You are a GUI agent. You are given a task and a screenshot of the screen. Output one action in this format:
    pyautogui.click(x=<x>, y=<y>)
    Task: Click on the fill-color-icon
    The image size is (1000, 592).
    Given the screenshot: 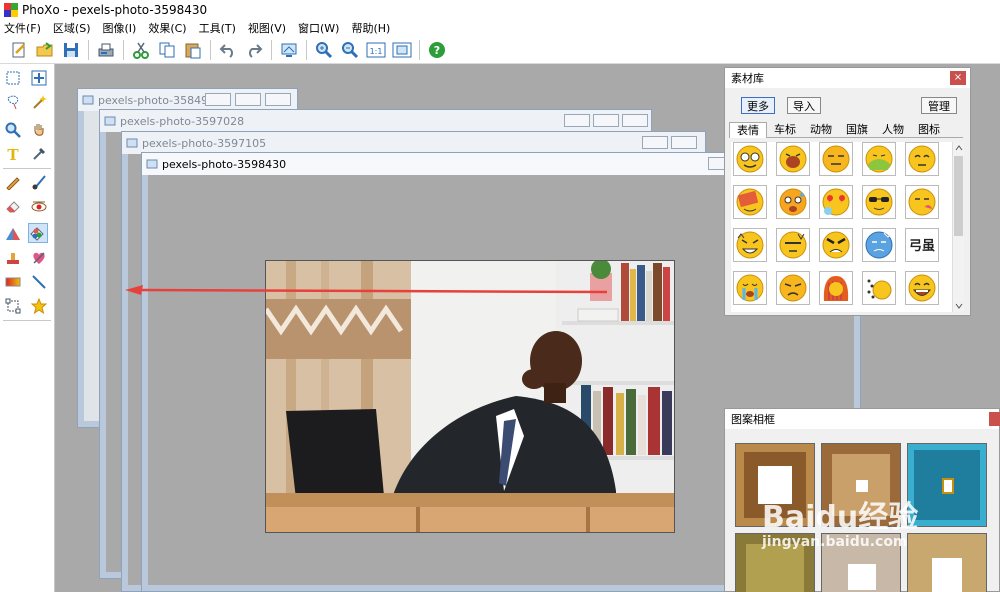 What is the action you would take?
    pyautogui.click(x=38, y=233)
    